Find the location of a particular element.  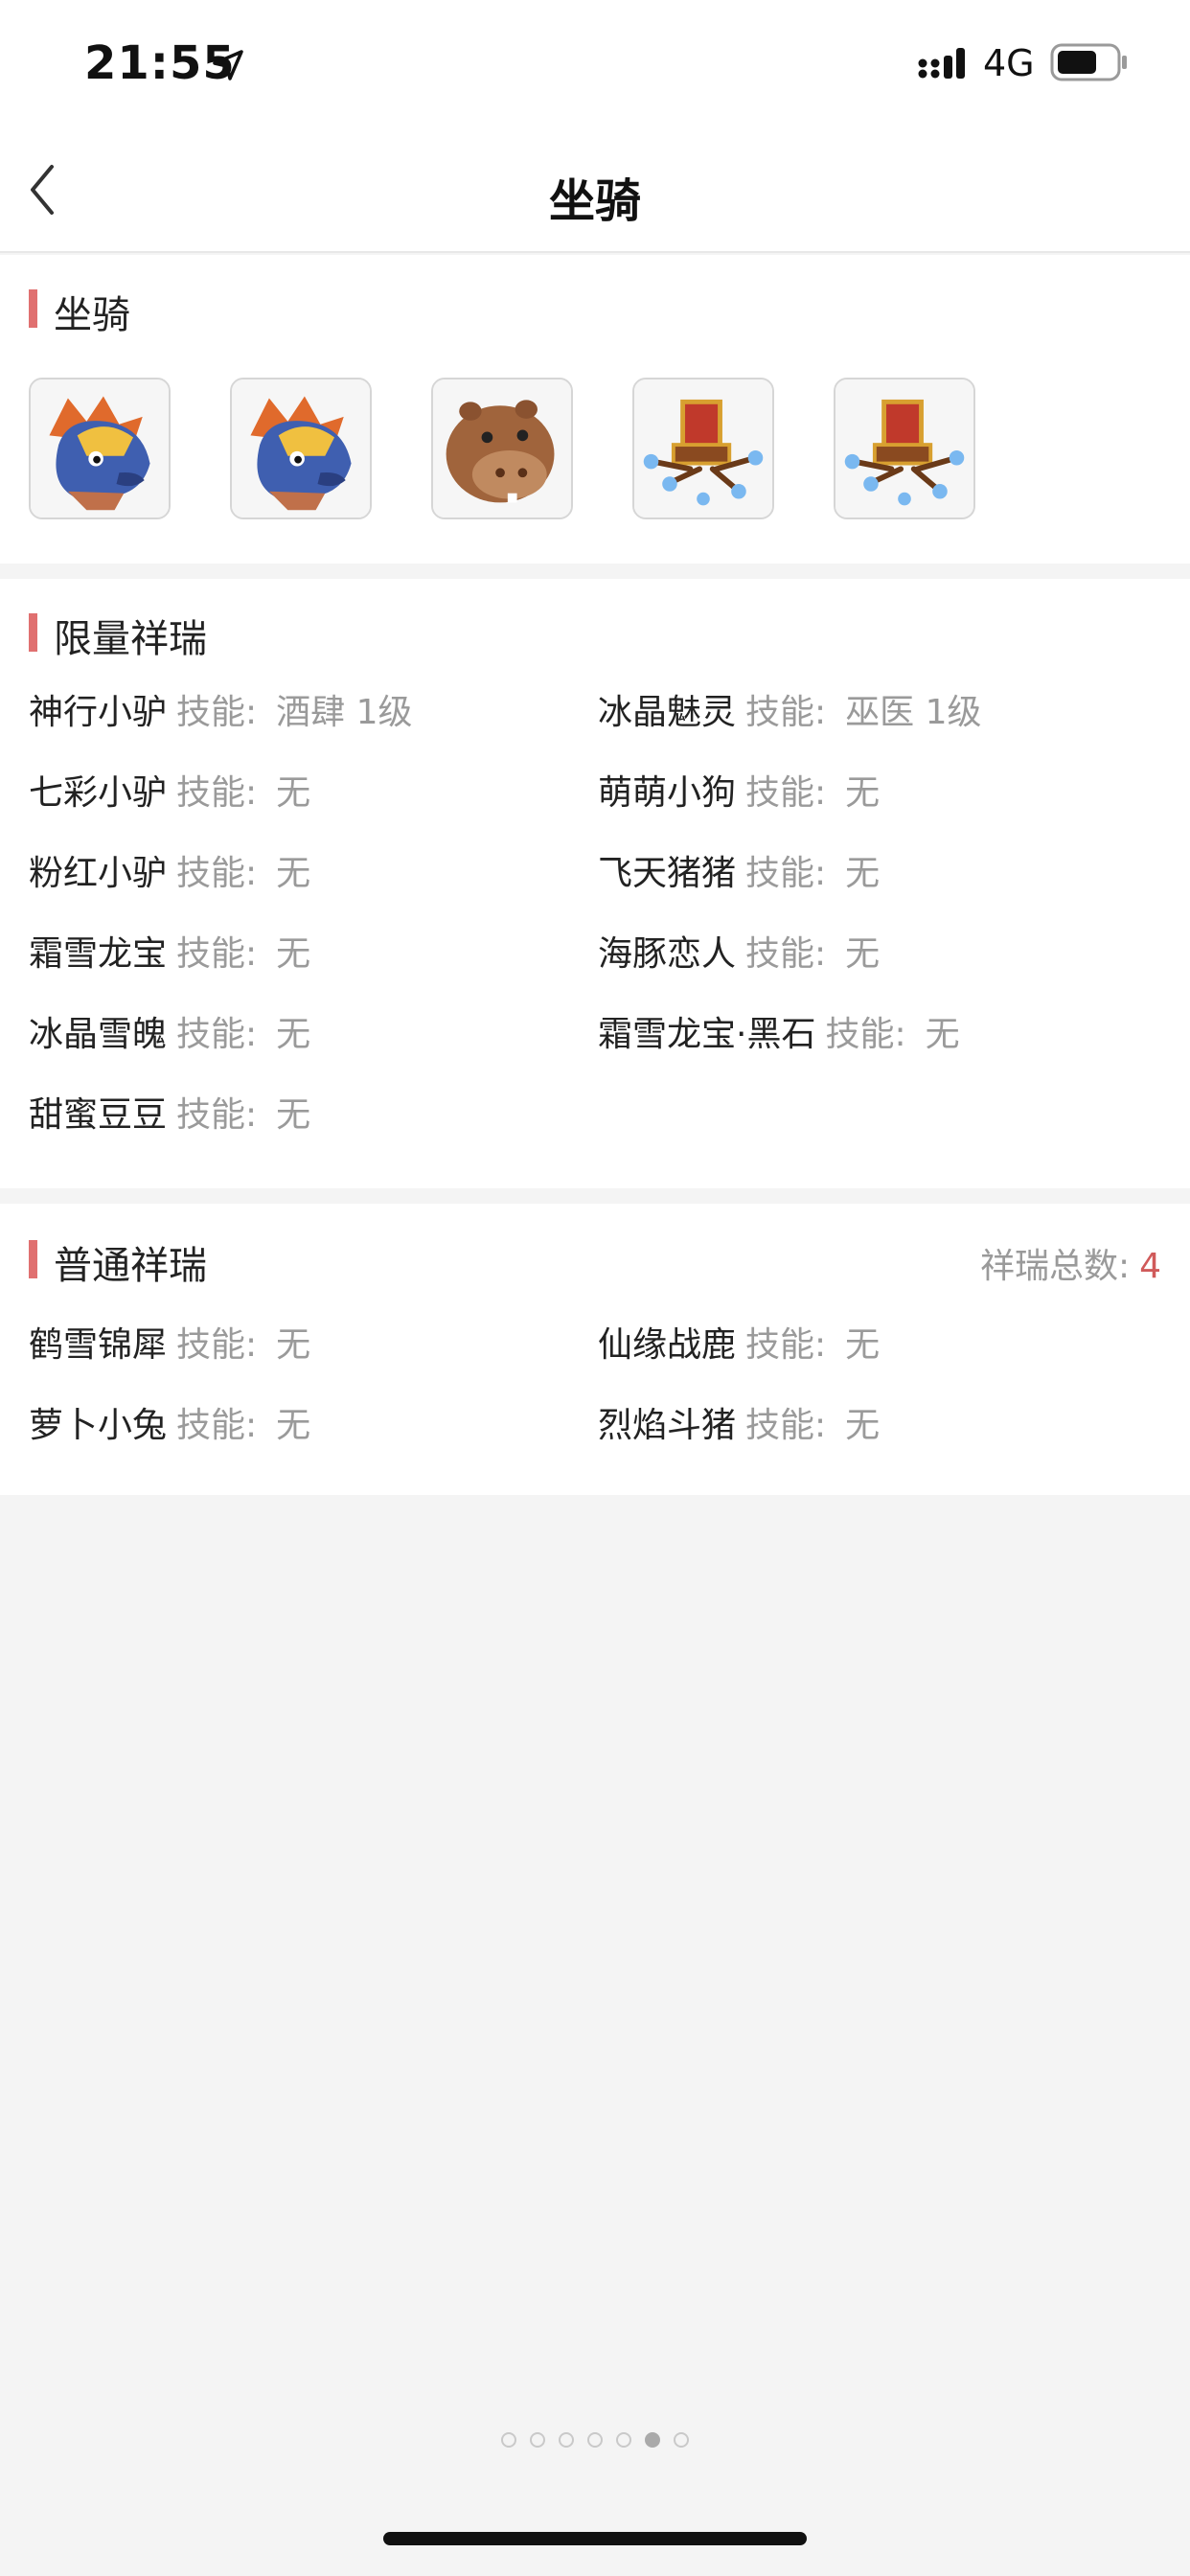

list-item: 霜雪龙宝·黑石 技能: 无 is located at coordinates (779, 1030).